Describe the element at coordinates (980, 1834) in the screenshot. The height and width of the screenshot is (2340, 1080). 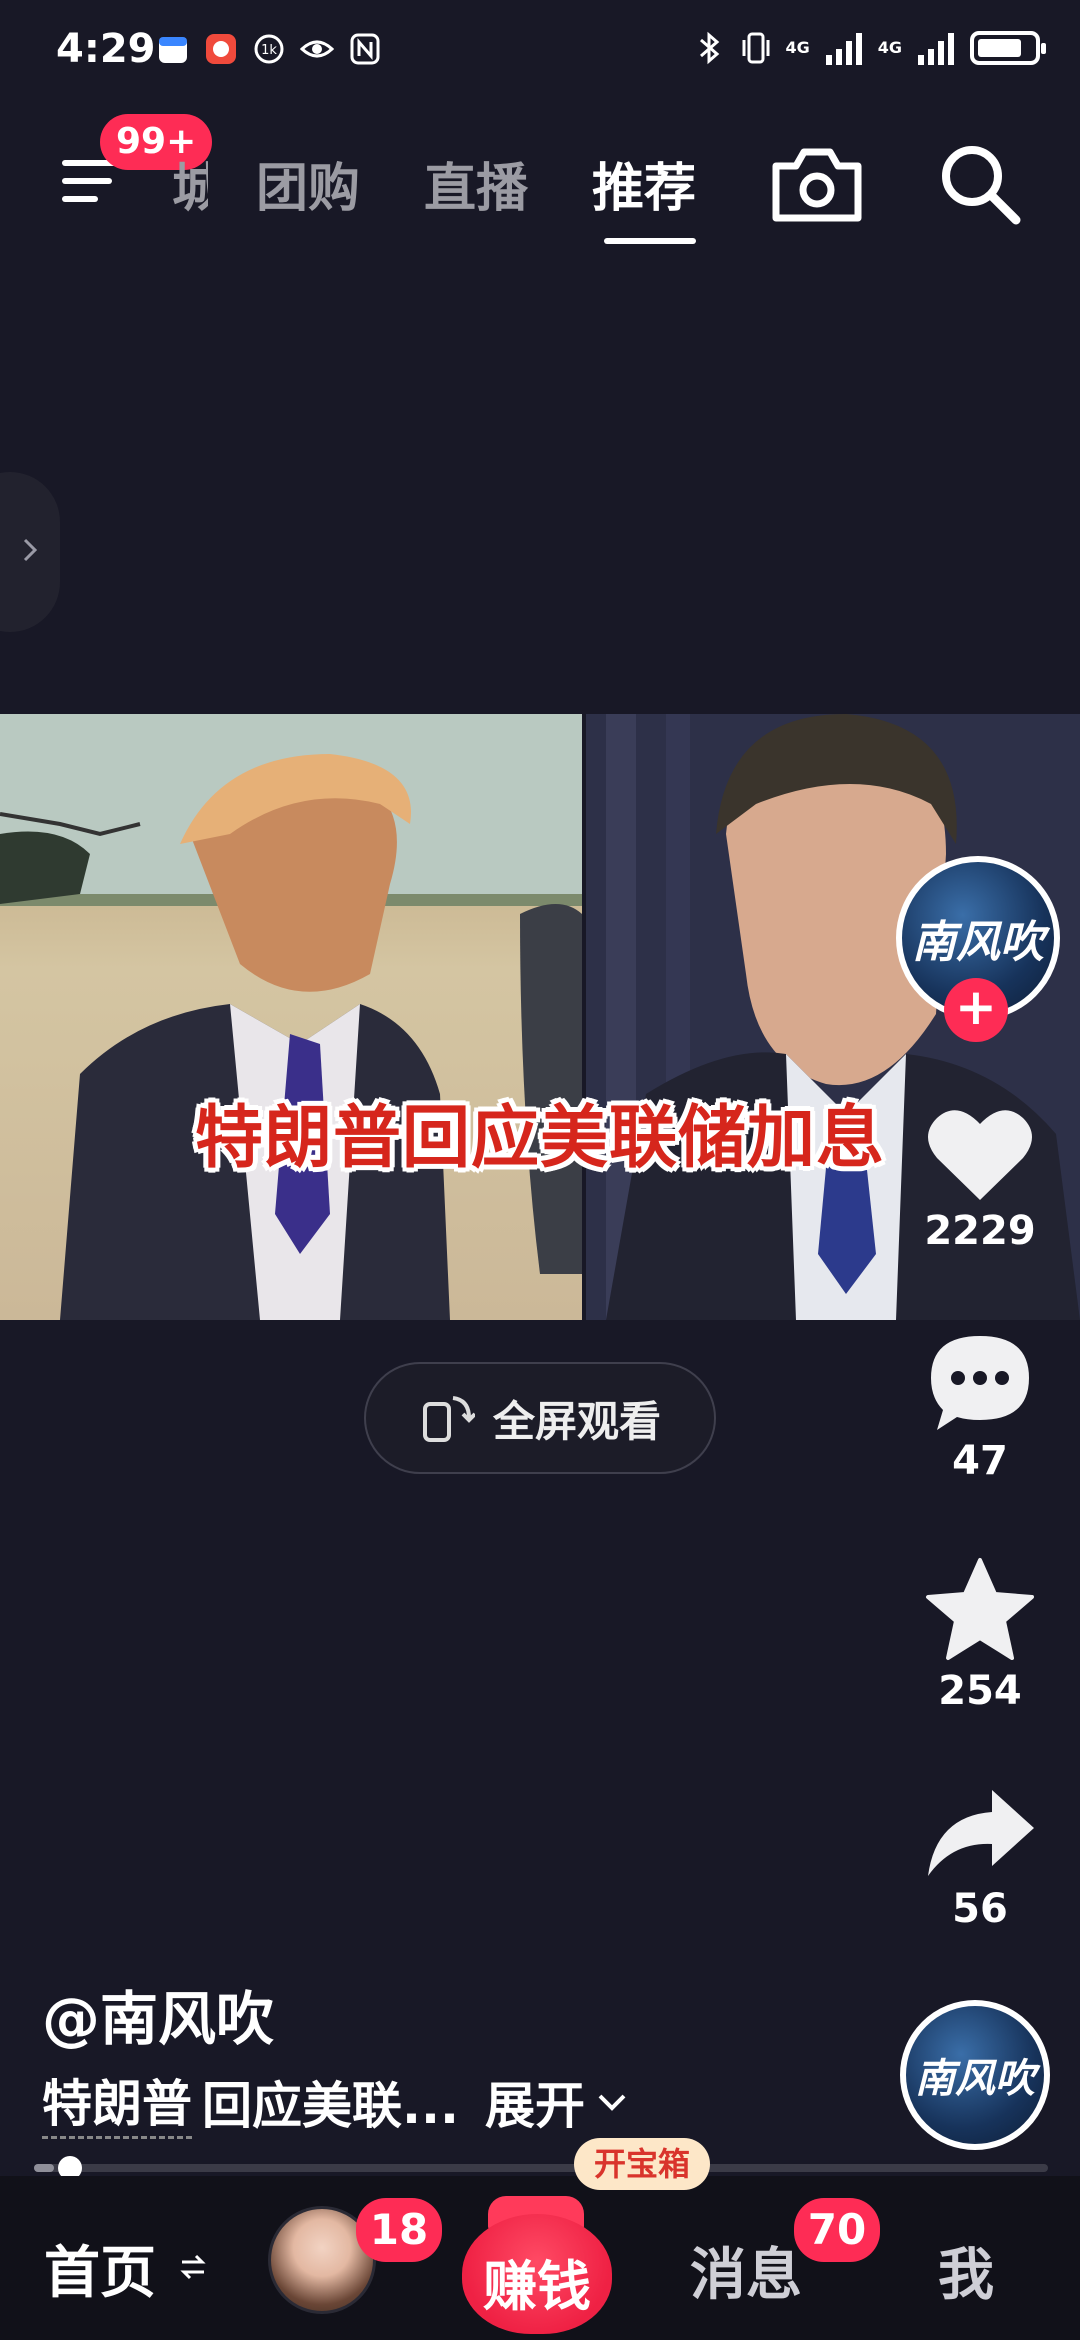
I see `share-icon` at that location.